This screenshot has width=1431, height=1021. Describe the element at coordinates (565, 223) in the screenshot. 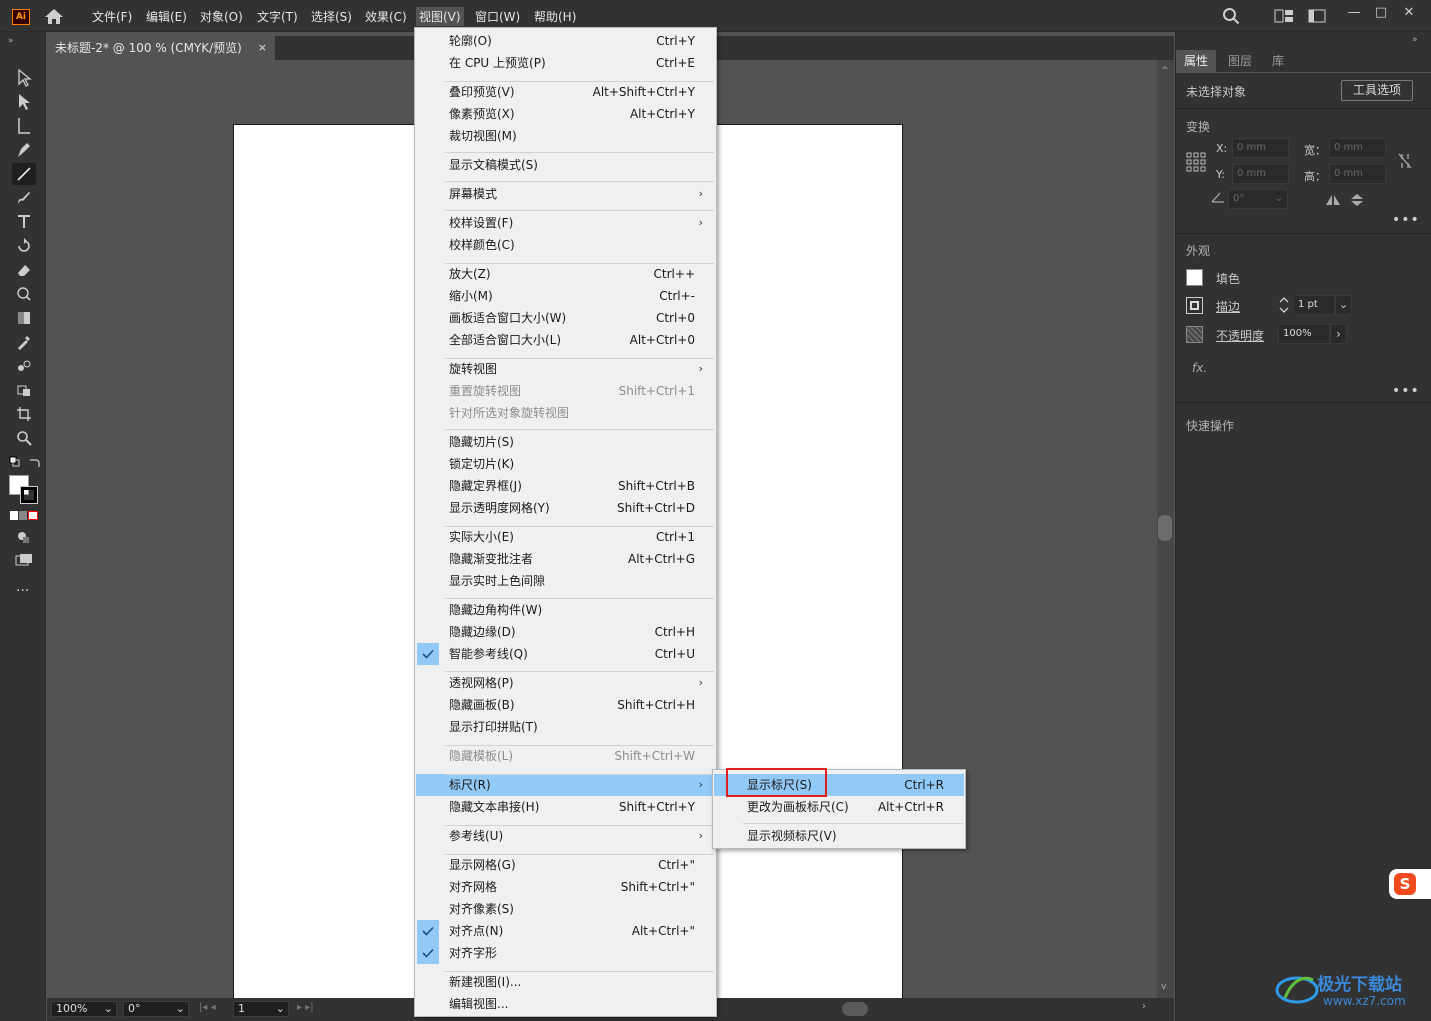

I see `view-menu-item: 校样设置(F) ›` at that location.